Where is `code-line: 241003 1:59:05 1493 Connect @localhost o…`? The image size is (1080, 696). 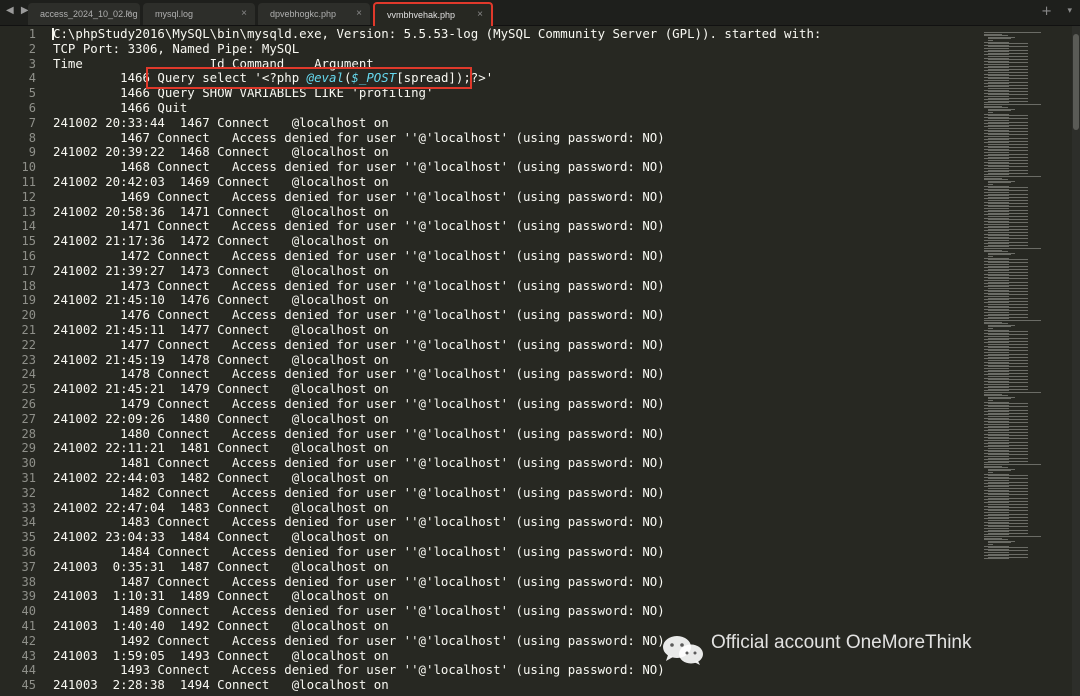 code-line: 241003 1:59:05 1493 Connect @localhost o… is located at coordinates (221, 656).